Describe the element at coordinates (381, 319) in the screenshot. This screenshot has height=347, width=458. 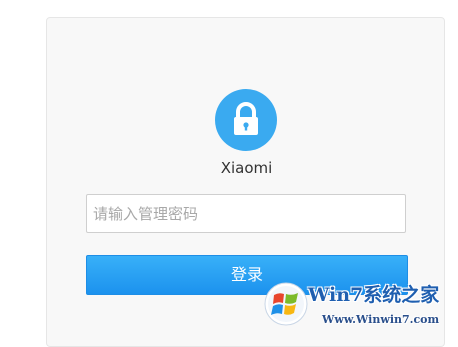
I see `watermark-url: Www.Winwin7.com` at that location.